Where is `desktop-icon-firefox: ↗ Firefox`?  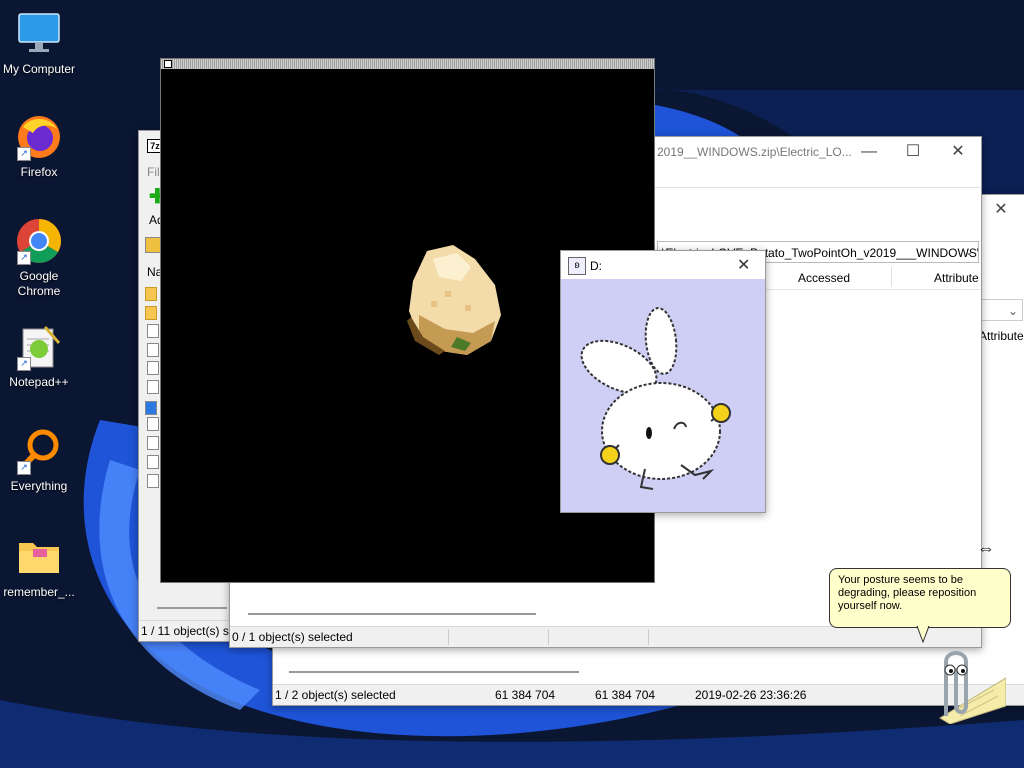 desktop-icon-firefox: ↗ Firefox is located at coordinates (39, 146).